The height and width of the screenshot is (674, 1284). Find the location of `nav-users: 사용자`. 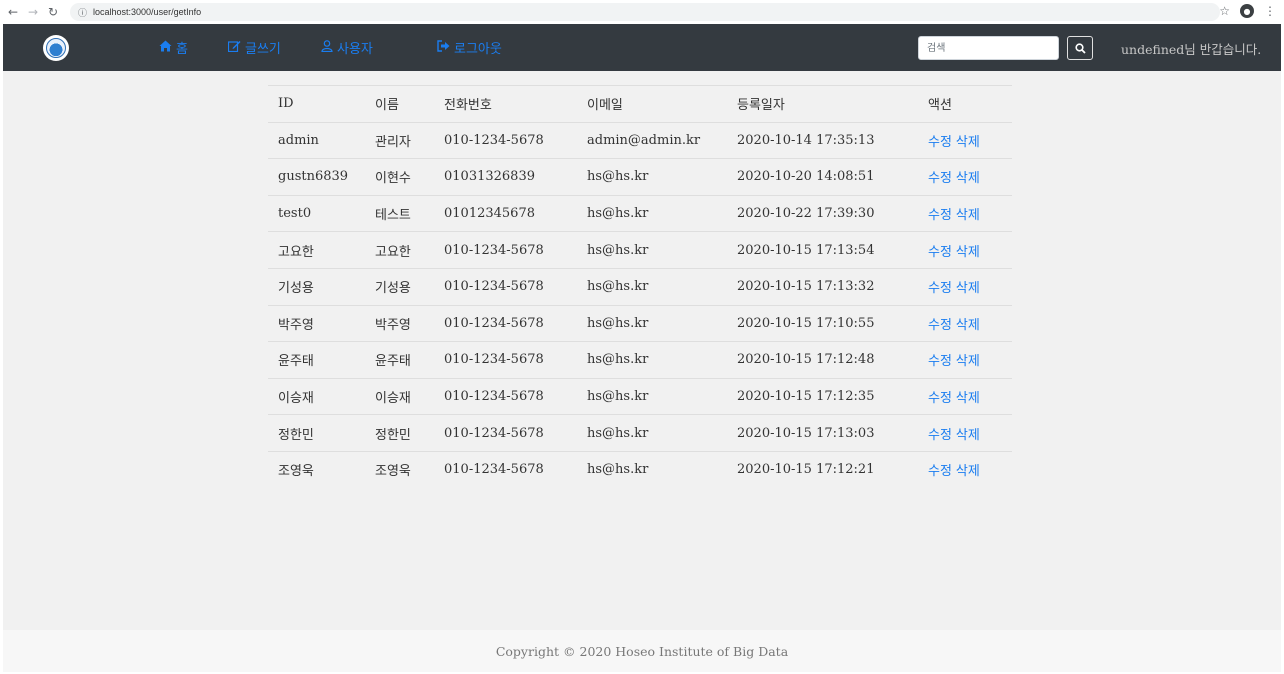

nav-users: 사용자 is located at coordinates (347, 47).